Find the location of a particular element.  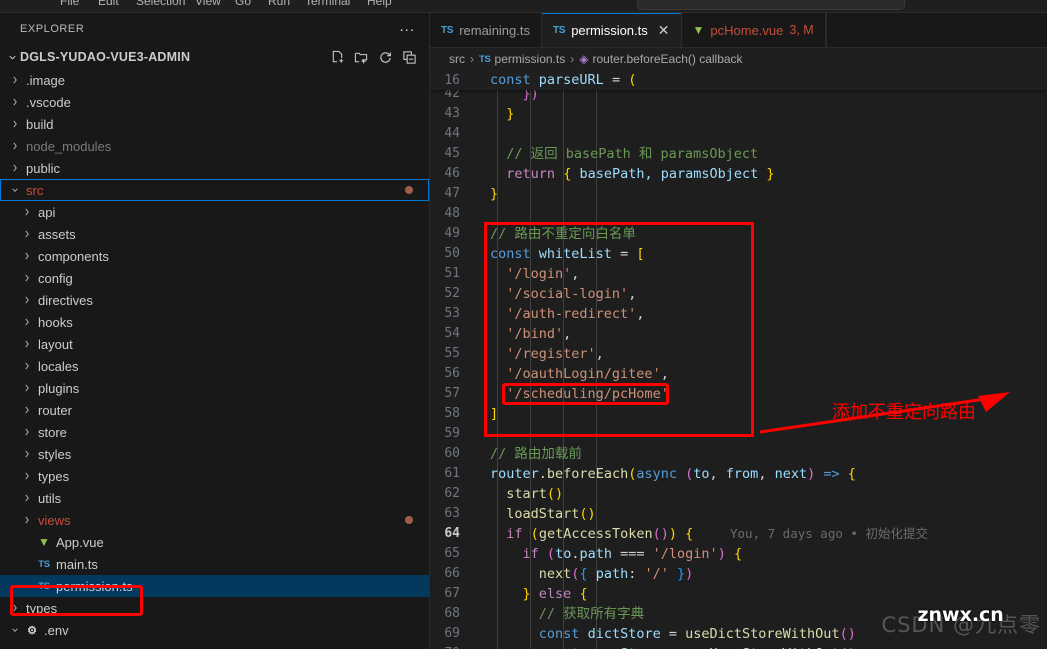

tree-item-views: views is located at coordinates (214, 520).